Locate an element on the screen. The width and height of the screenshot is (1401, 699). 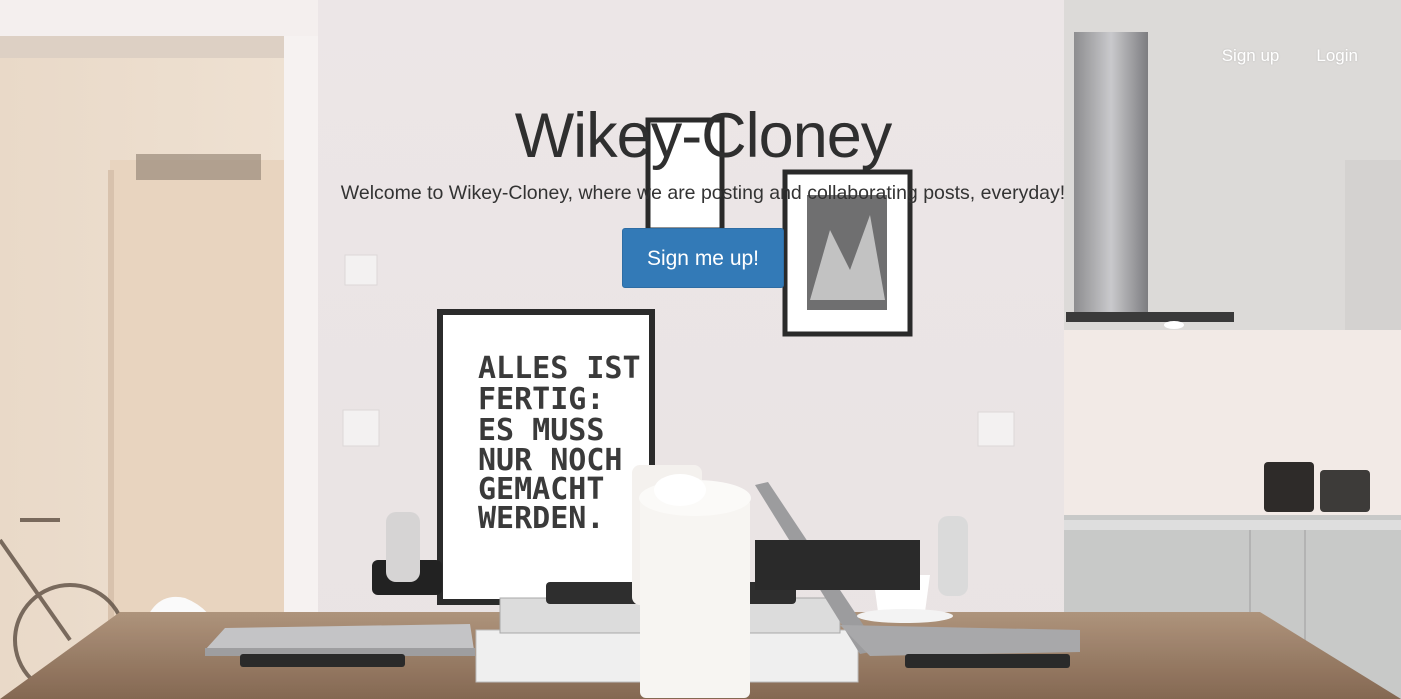
signup-link: Sign up is located at coordinates (1251, 56).